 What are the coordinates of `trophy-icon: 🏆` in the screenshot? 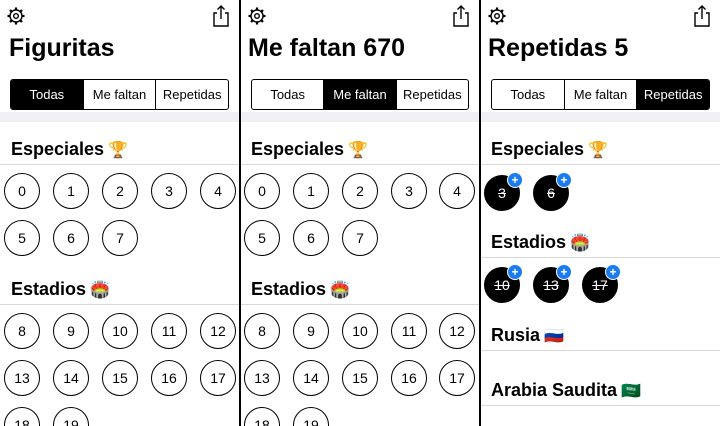 It's located at (358, 150).